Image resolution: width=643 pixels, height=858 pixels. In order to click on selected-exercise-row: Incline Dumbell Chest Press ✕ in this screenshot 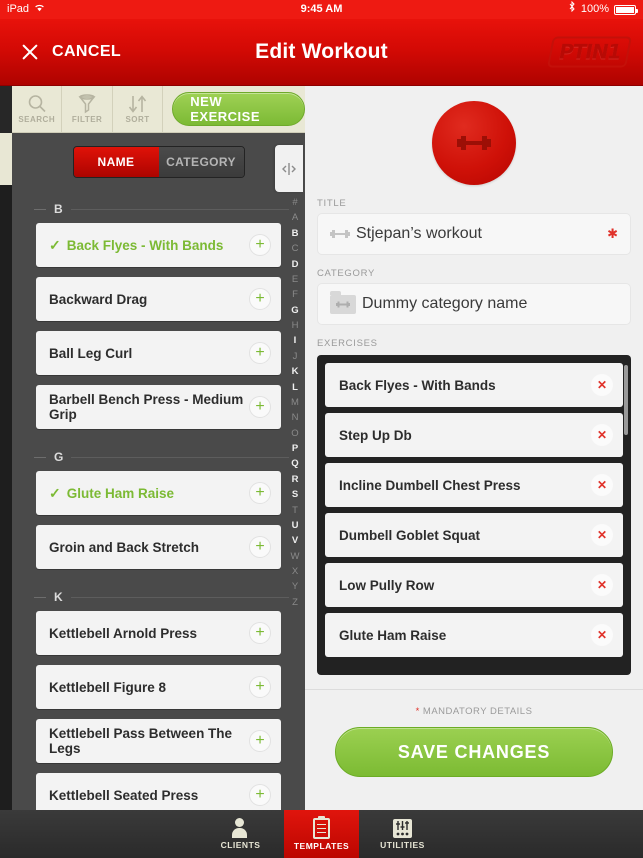, I will do `click(474, 485)`.